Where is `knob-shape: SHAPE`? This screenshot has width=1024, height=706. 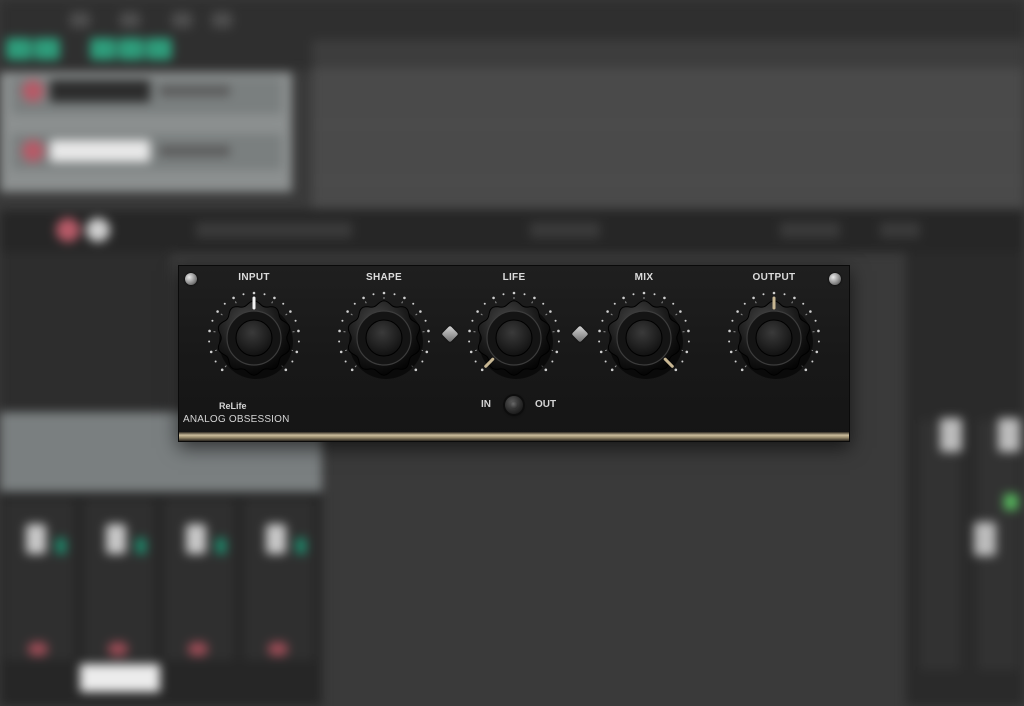 knob-shape: SHAPE is located at coordinates (384, 331).